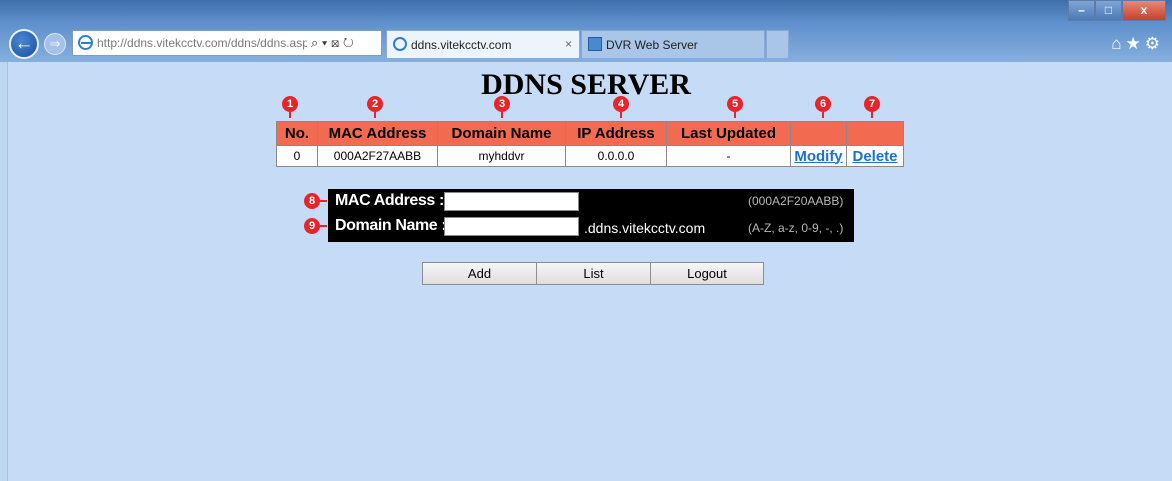 This screenshot has width=1172, height=481. Describe the element at coordinates (290, 107) in the screenshot. I see `callout-marker-1: 1` at that location.